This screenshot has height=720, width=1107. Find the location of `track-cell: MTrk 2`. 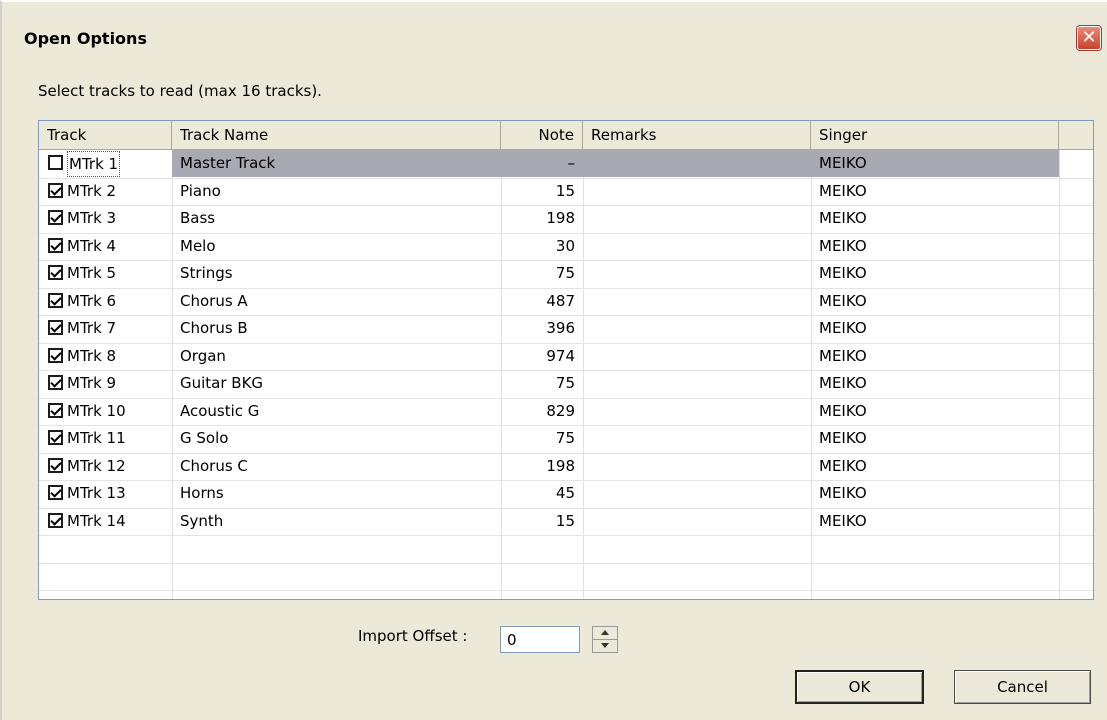

track-cell: MTrk 2 is located at coordinates (105, 191).